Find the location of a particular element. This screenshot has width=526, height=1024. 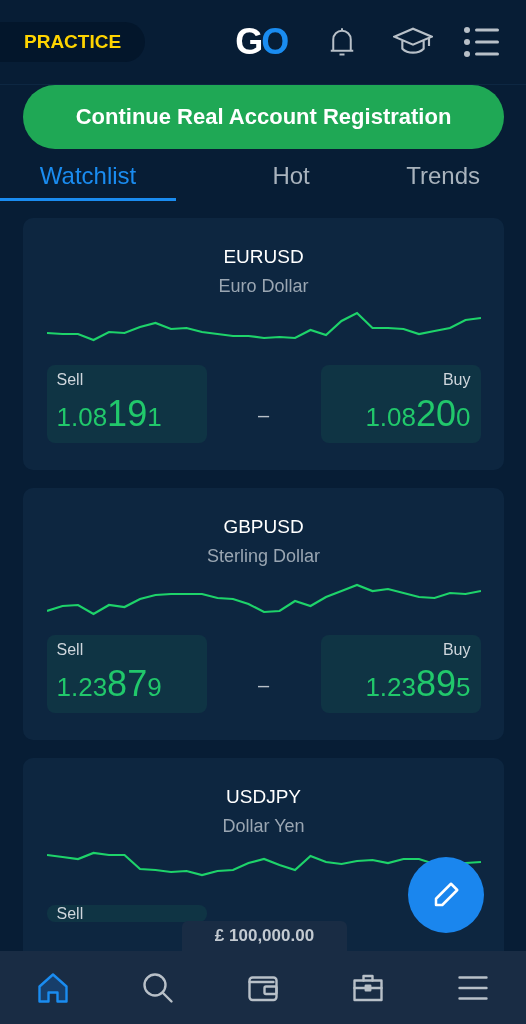

sell-panel: Sell is located at coordinates (126, 913).